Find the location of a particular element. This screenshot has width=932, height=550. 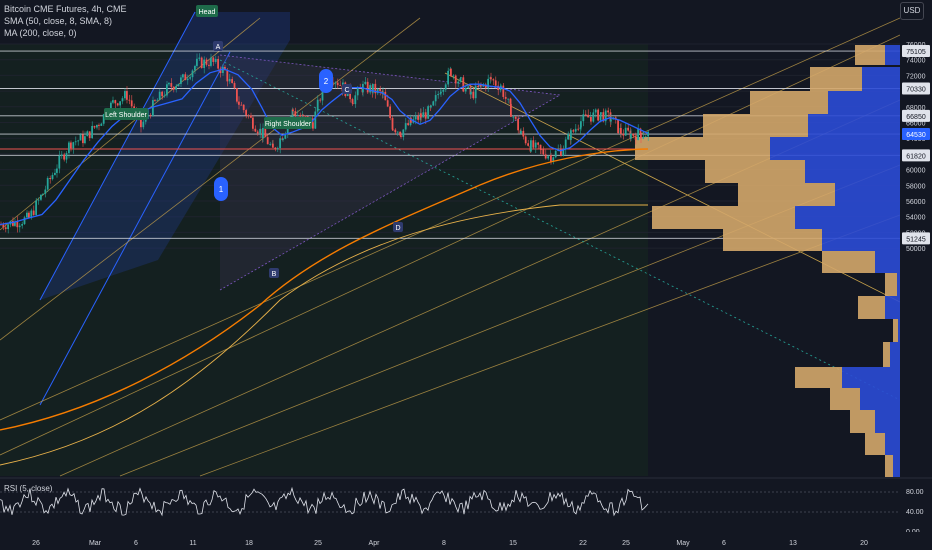

price-level-tag-text: 66850 is located at coordinates (916, 117).